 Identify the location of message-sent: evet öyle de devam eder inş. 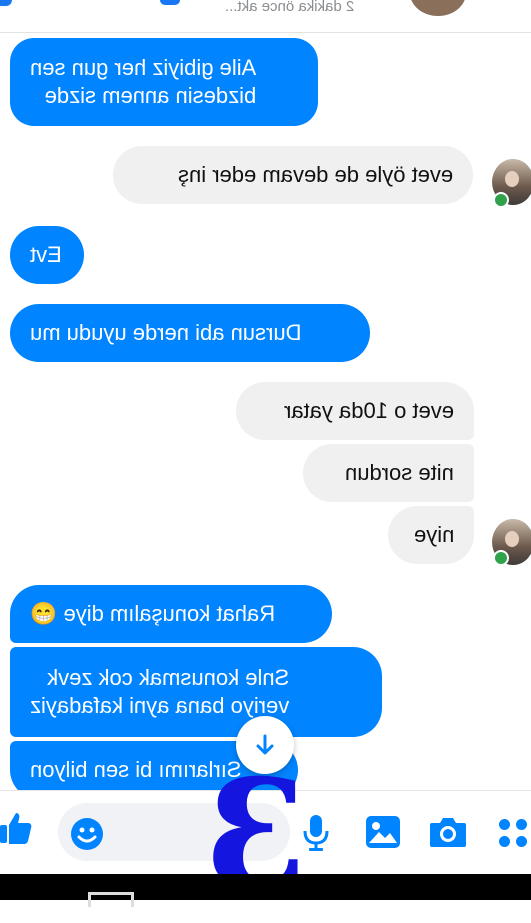
(293, 175).